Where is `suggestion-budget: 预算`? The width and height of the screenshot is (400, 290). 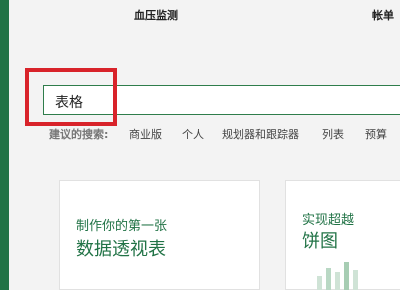
suggestion-budget: 预算 is located at coordinates (376, 134).